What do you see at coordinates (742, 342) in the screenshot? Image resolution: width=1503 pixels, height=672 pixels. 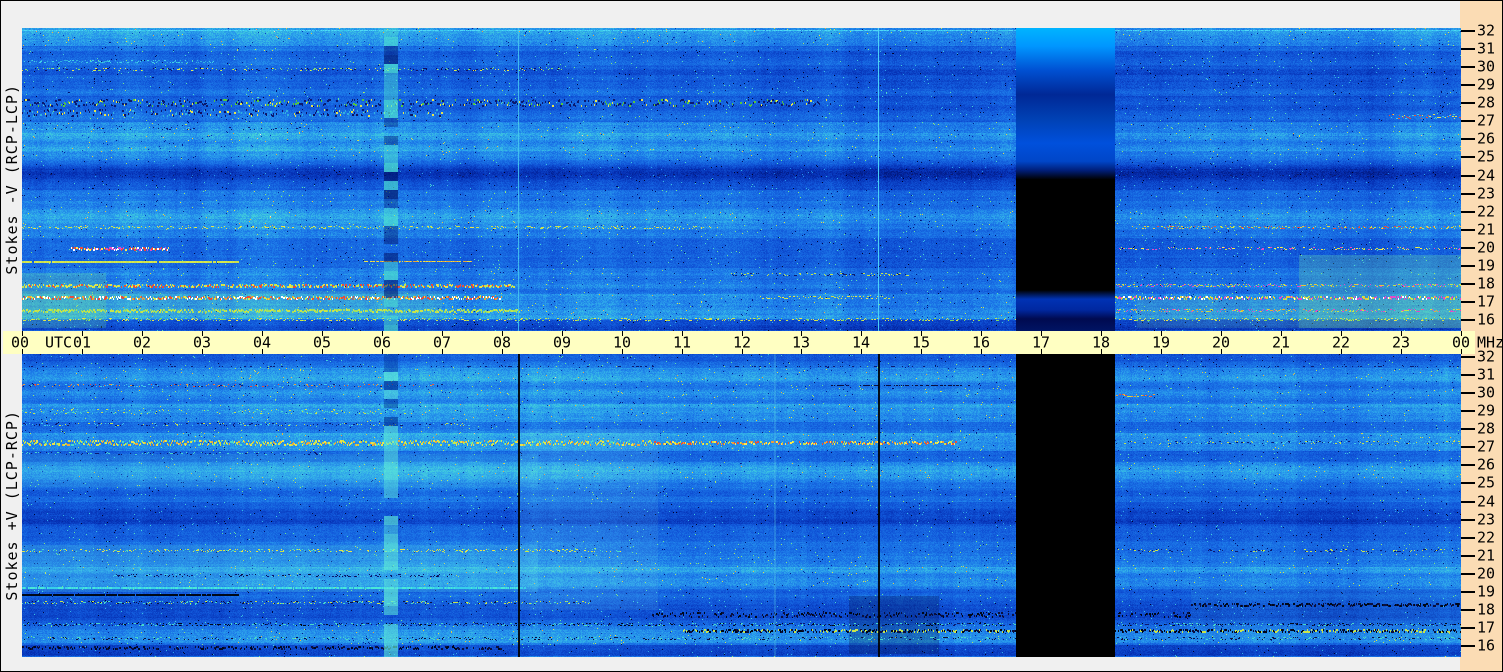 I see `hour-label: 12` at bounding box center [742, 342].